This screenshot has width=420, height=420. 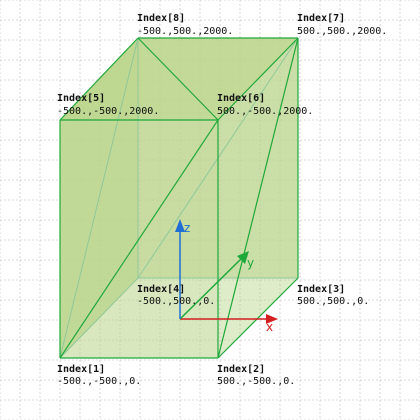 What do you see at coordinates (269, 327) in the screenshot?
I see `x-axis-label: x` at bounding box center [269, 327].